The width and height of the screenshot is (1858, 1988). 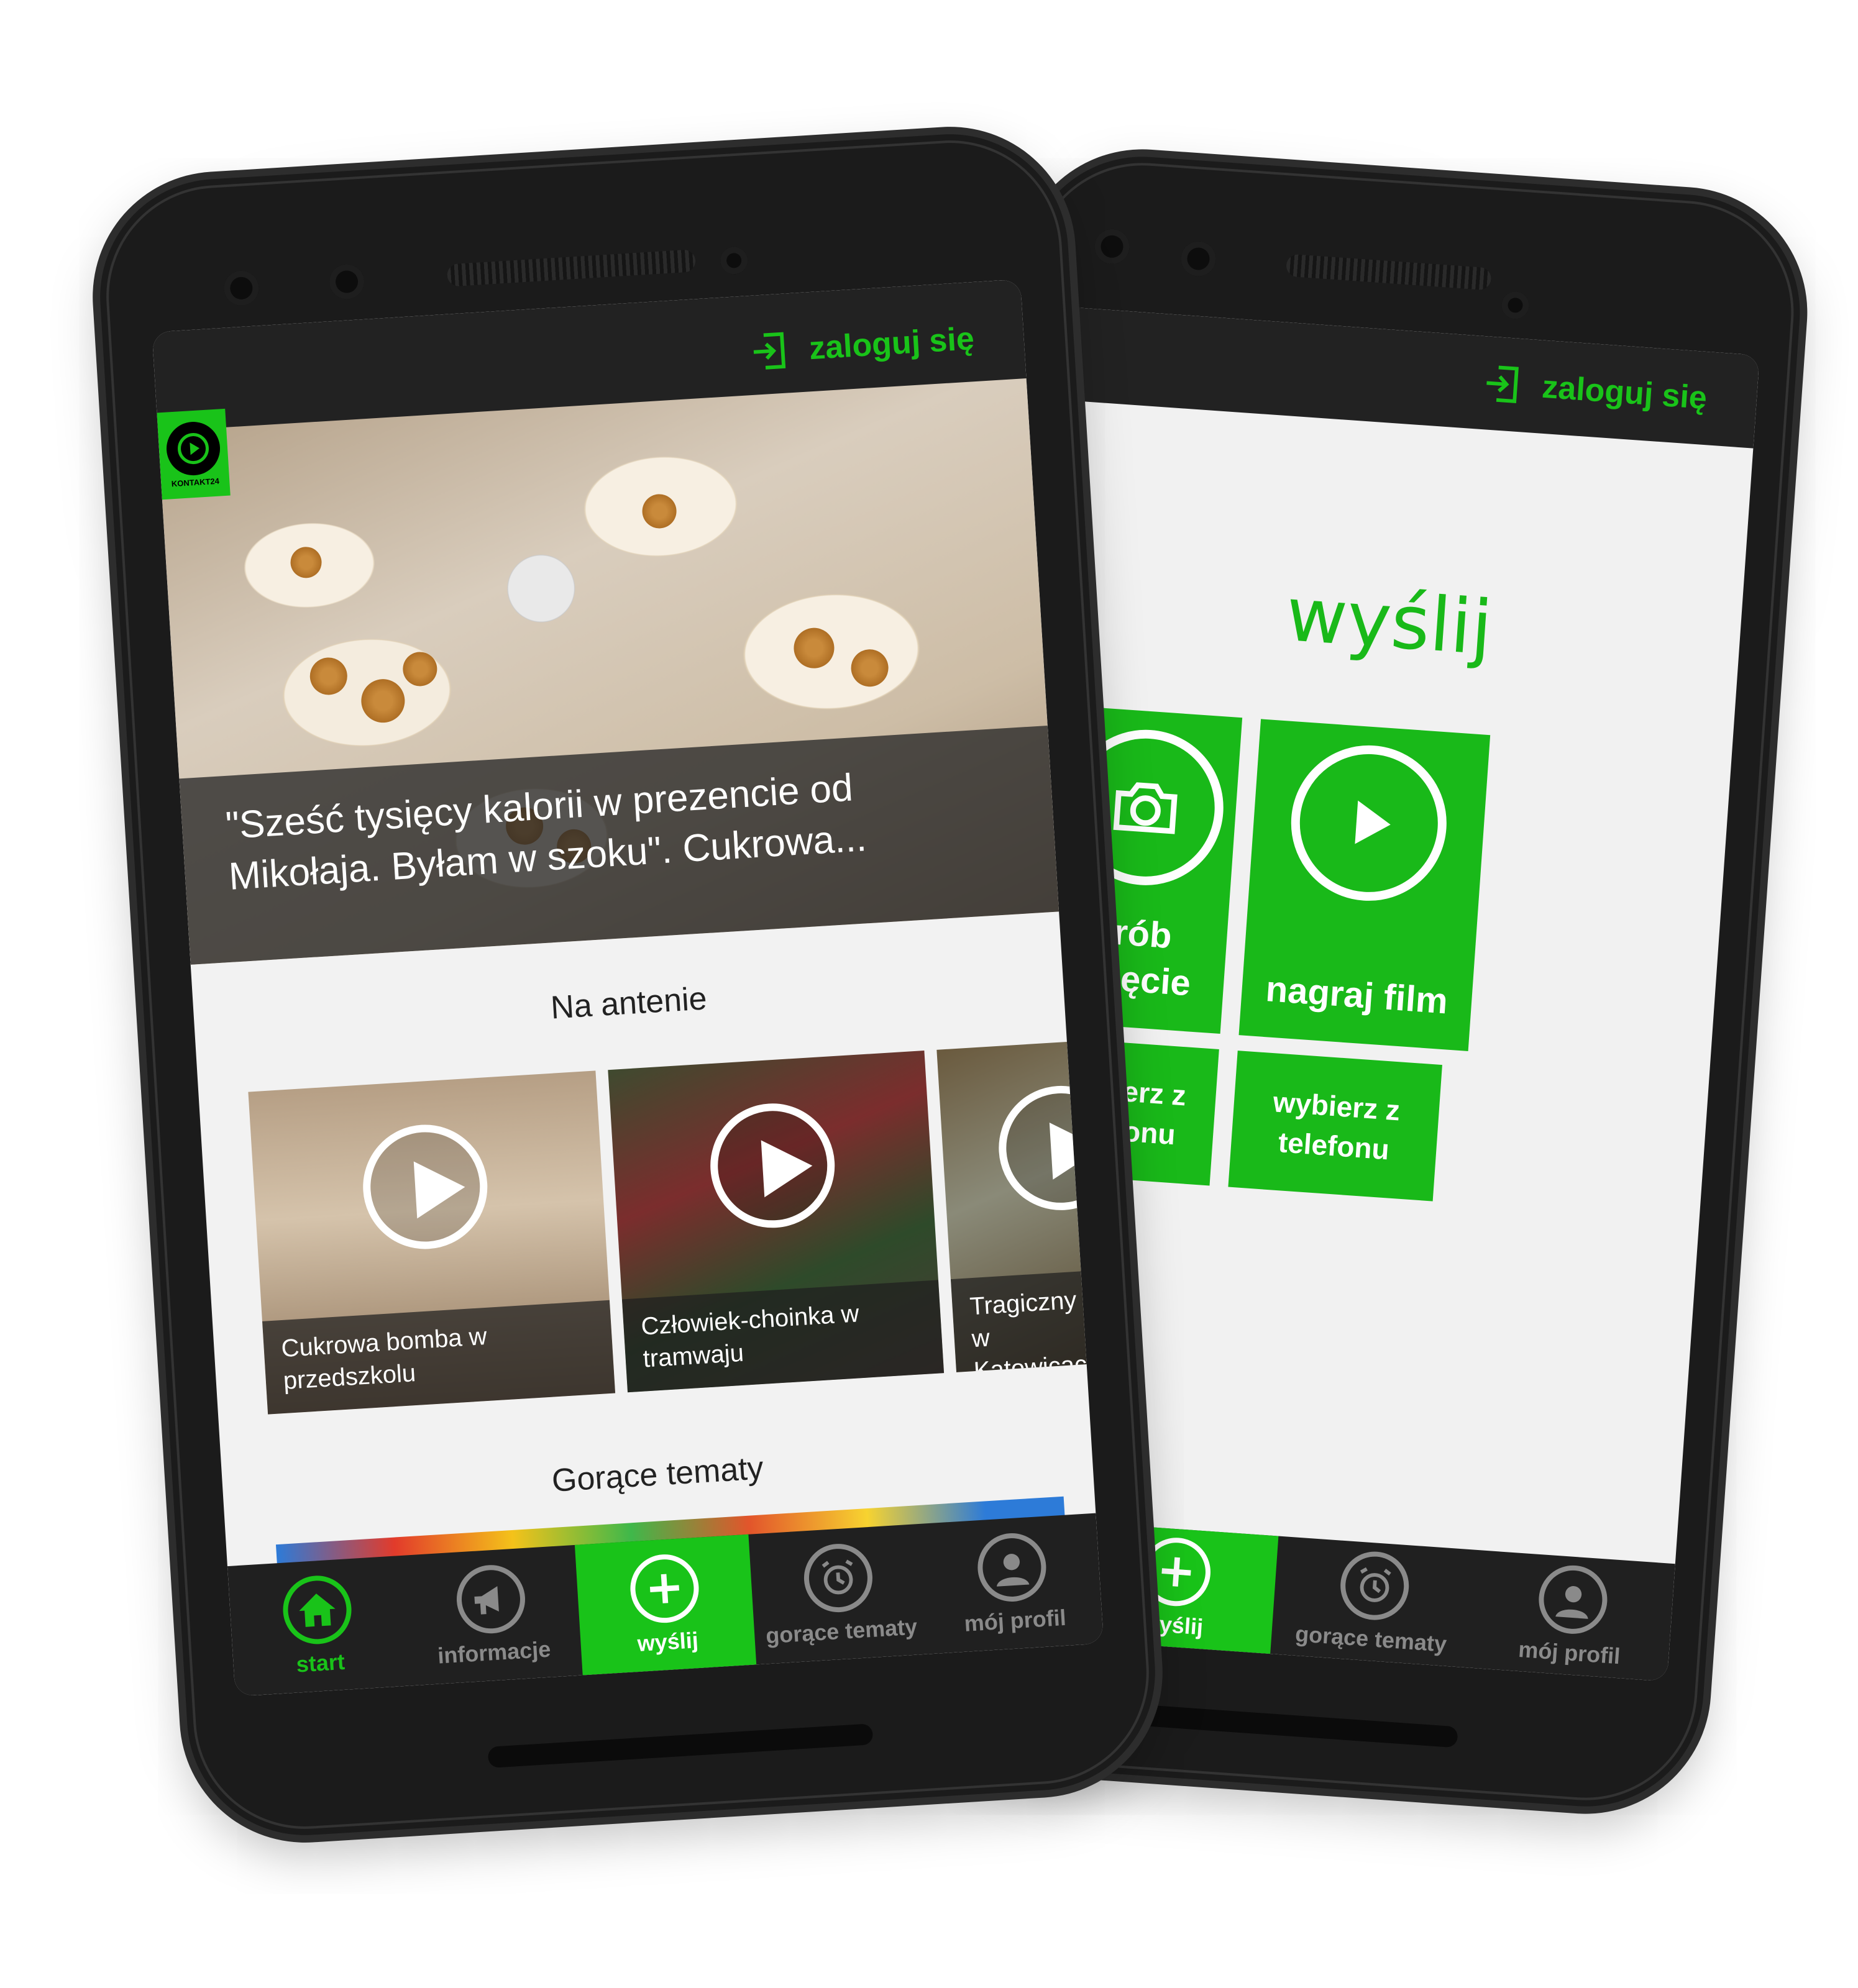 What do you see at coordinates (667, 1642) in the screenshot?
I see `nav-send-label: wyślij` at bounding box center [667, 1642].